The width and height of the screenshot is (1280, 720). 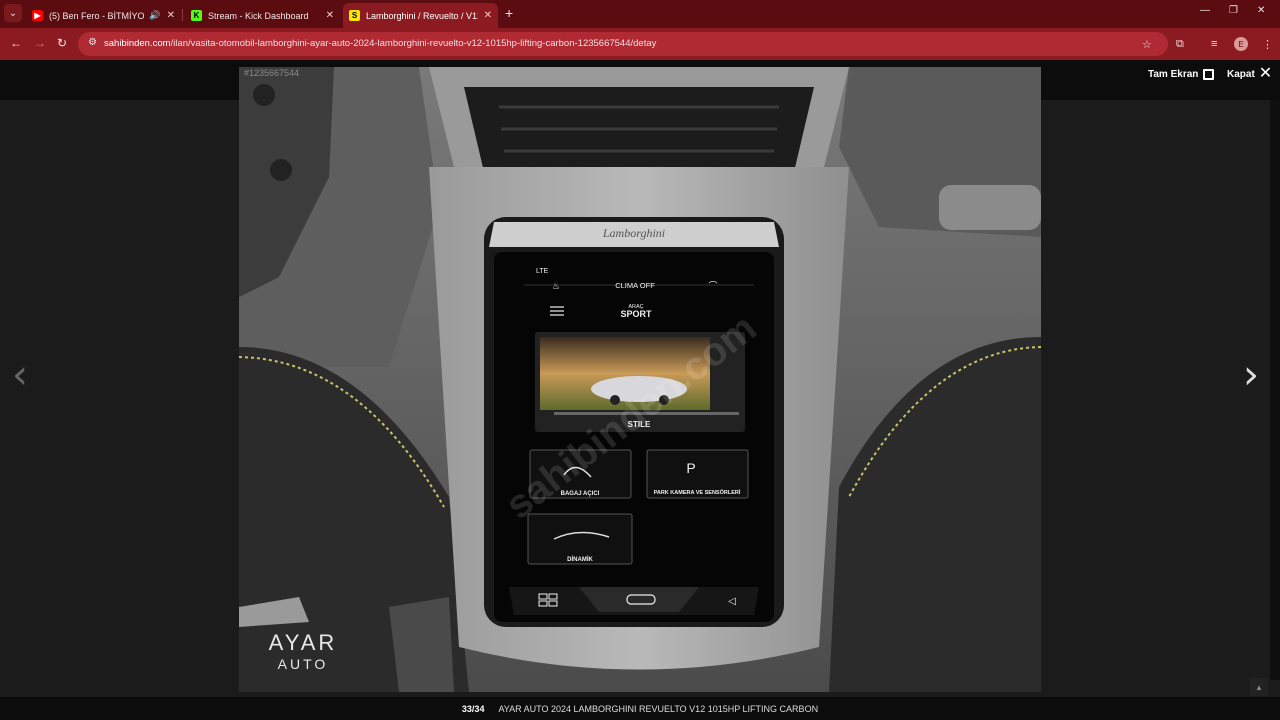 I want to click on car-icon: ⌒, so click(x=712, y=286).